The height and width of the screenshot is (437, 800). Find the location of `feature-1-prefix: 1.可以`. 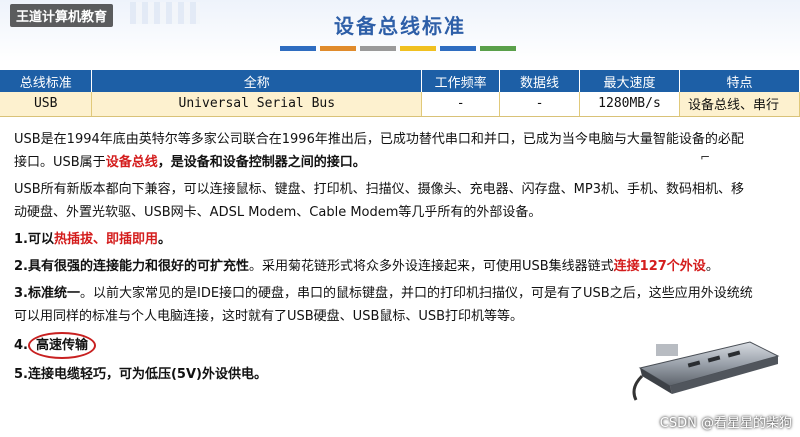

feature-1-prefix: 1.可以 is located at coordinates (34, 239).